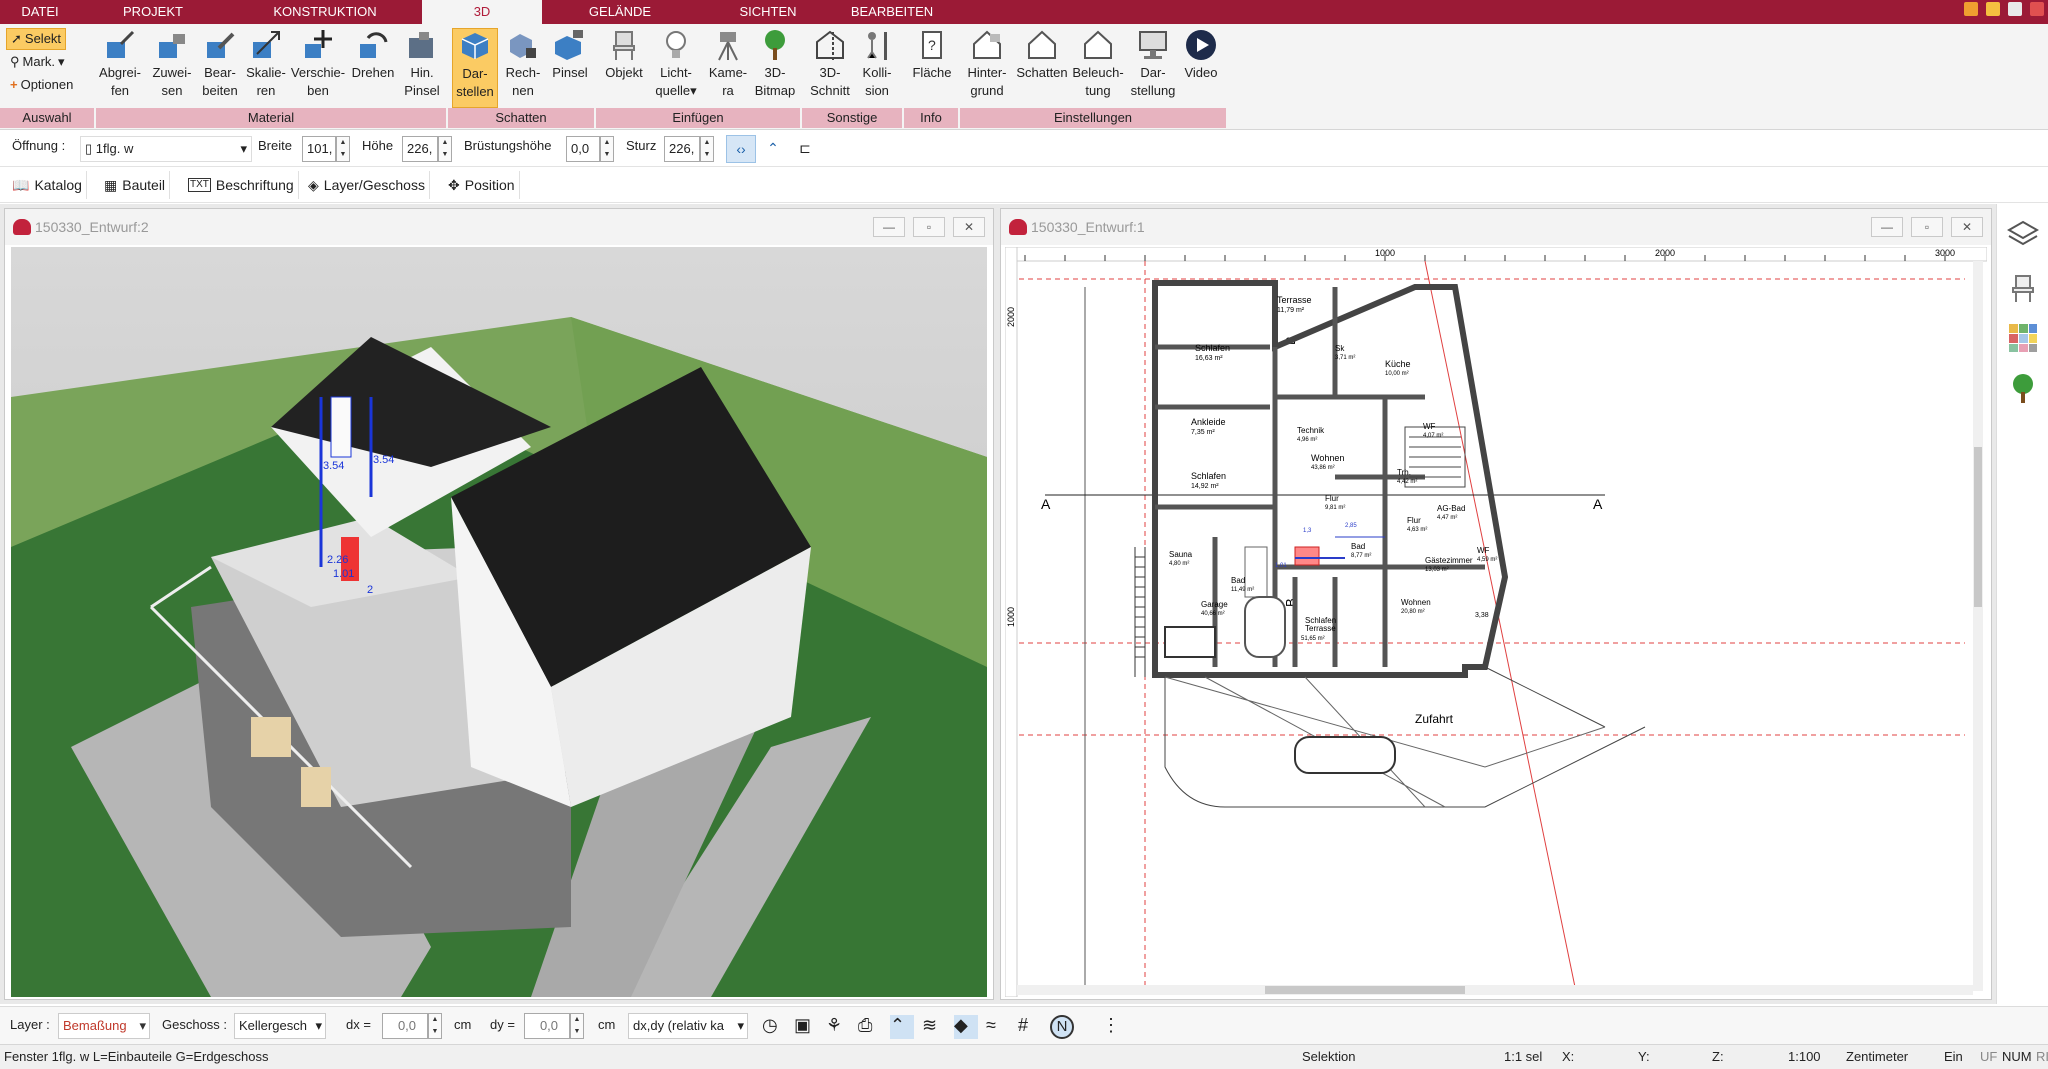 The width and height of the screenshot is (2048, 1069). Describe the element at coordinates (877, 64) in the screenshot. I see `kollision-button: Kolli-sion` at that location.